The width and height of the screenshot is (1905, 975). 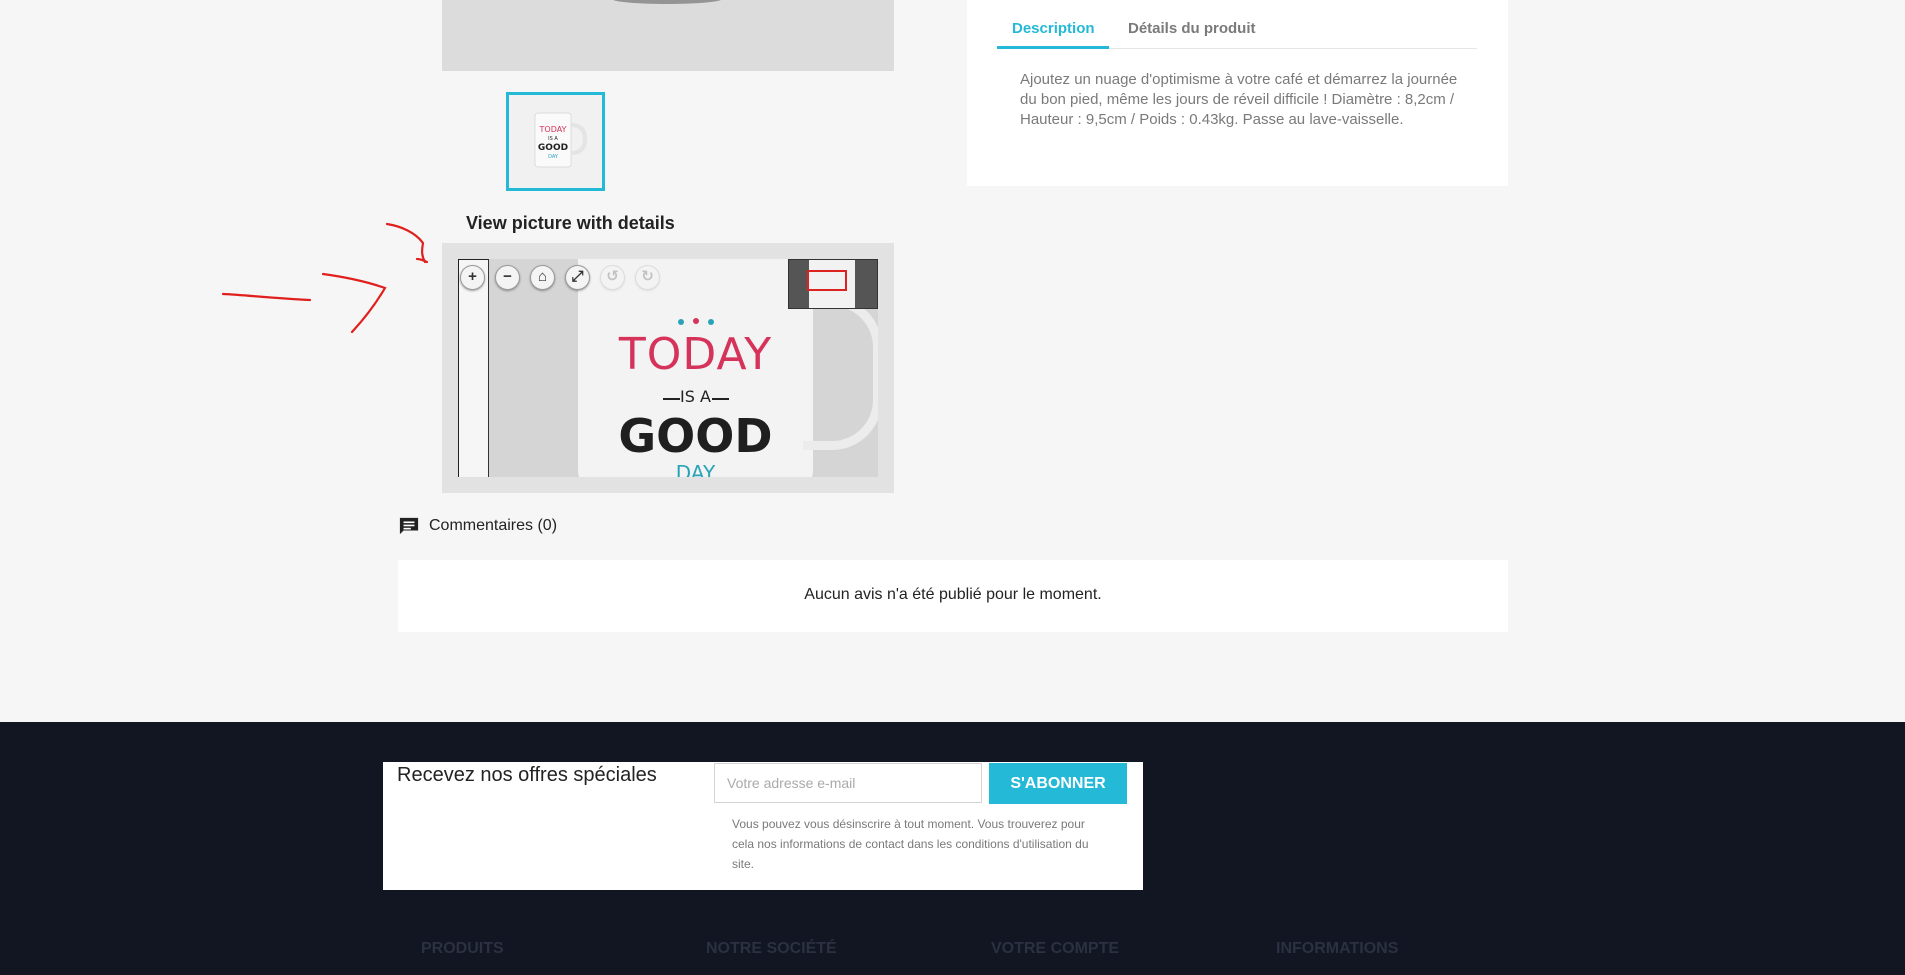 I want to click on home-icon: ⌂, so click(x=542, y=276).